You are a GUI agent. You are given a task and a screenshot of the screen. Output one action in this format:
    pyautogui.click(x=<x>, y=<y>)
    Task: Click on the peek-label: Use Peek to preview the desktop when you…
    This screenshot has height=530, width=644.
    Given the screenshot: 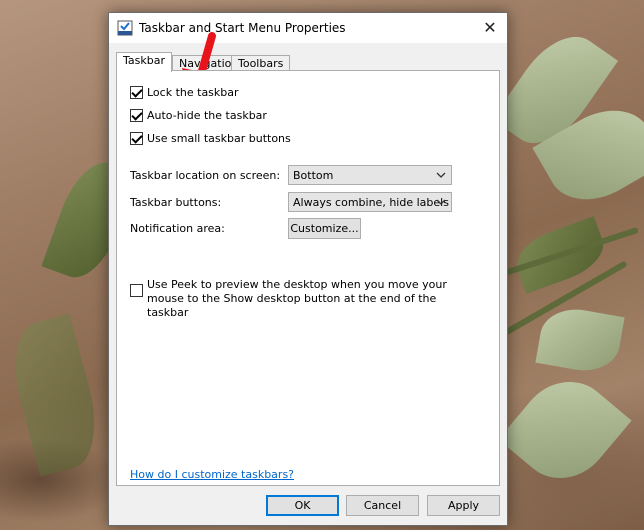 What is the action you would take?
    pyautogui.click(x=297, y=298)
    